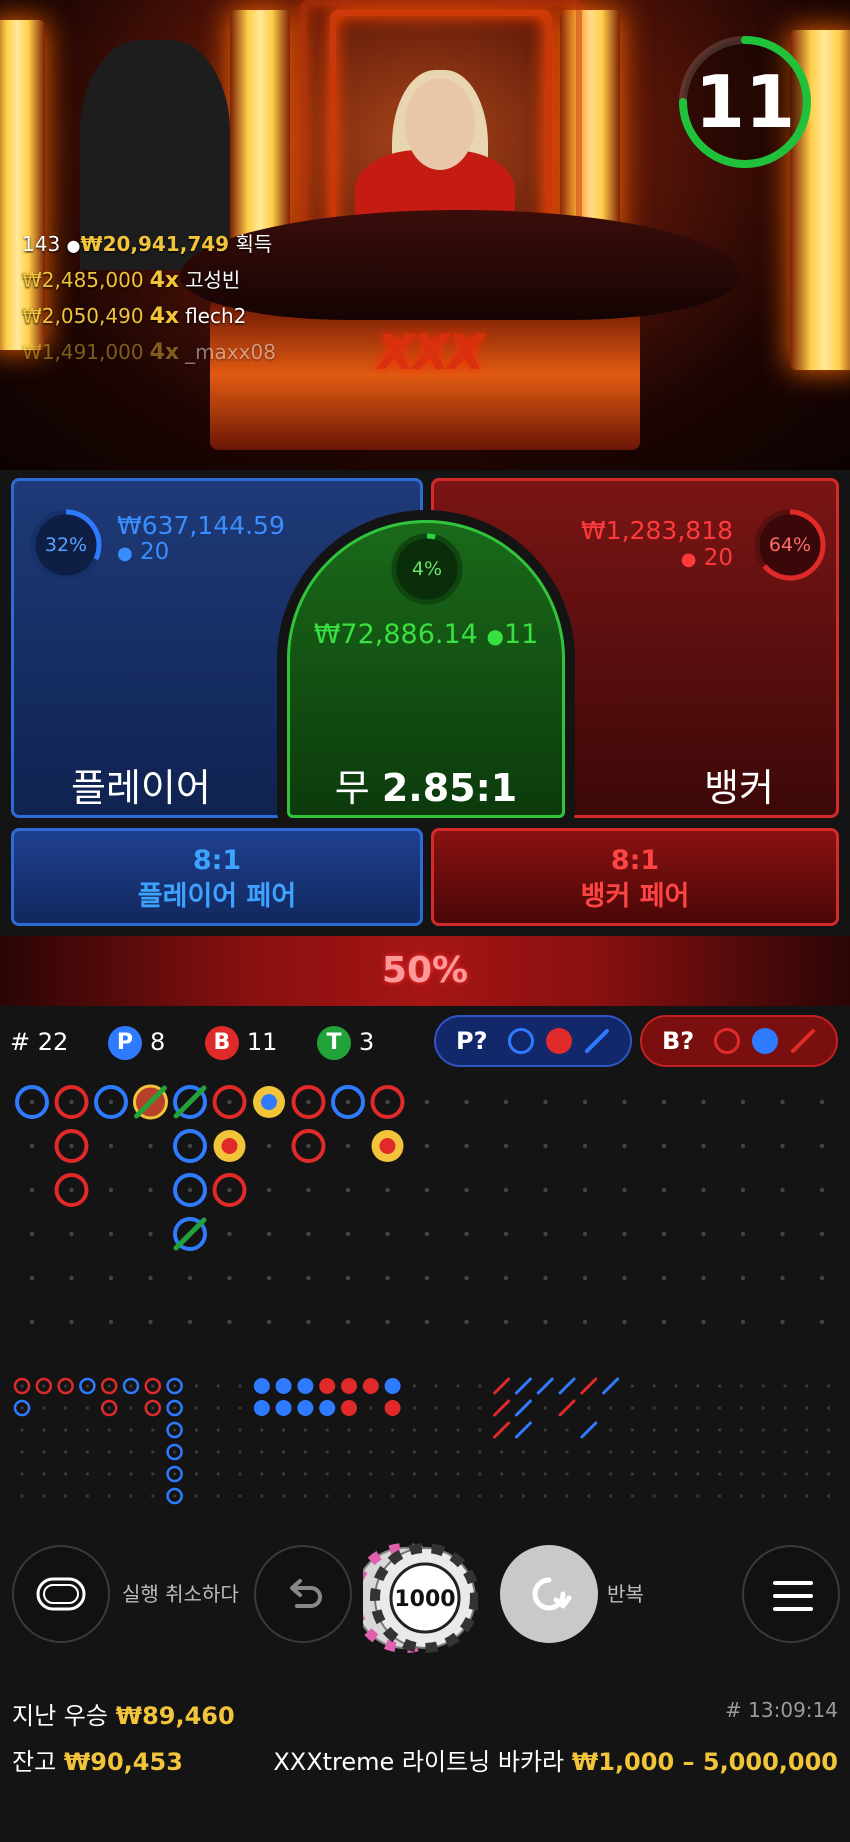 This screenshot has height=1842, width=850. I want to click on menu-button, so click(791, 1594).